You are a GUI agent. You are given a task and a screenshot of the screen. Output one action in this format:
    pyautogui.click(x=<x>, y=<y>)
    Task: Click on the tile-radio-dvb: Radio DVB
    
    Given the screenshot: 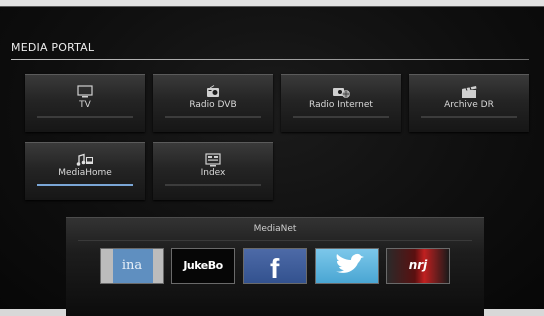 What is the action you would take?
    pyautogui.click(x=213, y=103)
    